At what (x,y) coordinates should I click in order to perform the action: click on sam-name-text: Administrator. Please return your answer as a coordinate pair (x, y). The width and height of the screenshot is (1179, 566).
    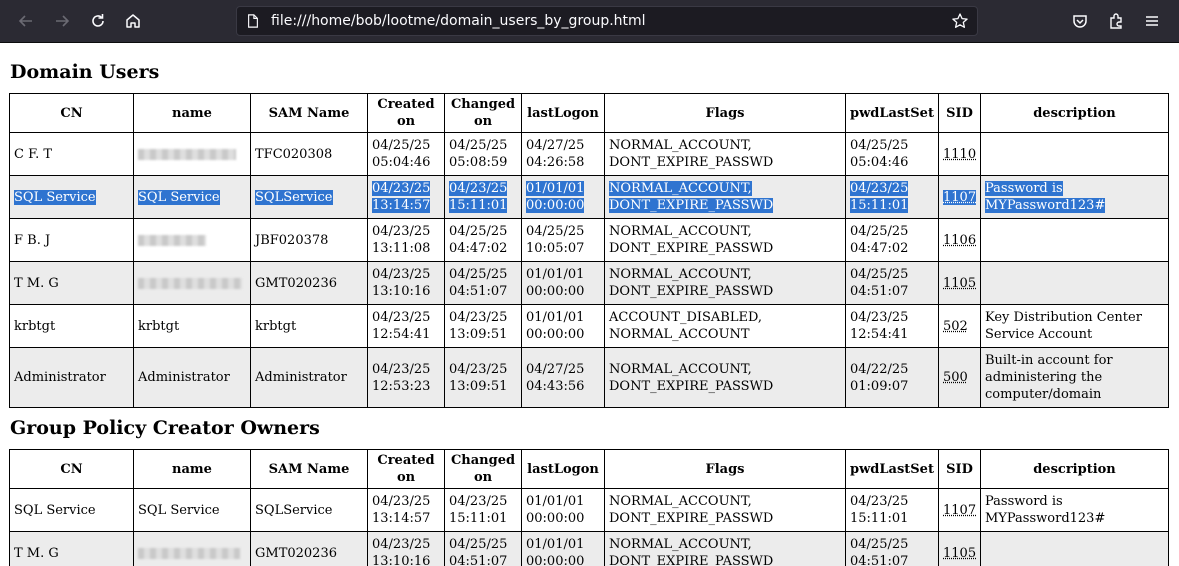
    Looking at the image, I should click on (301, 377).